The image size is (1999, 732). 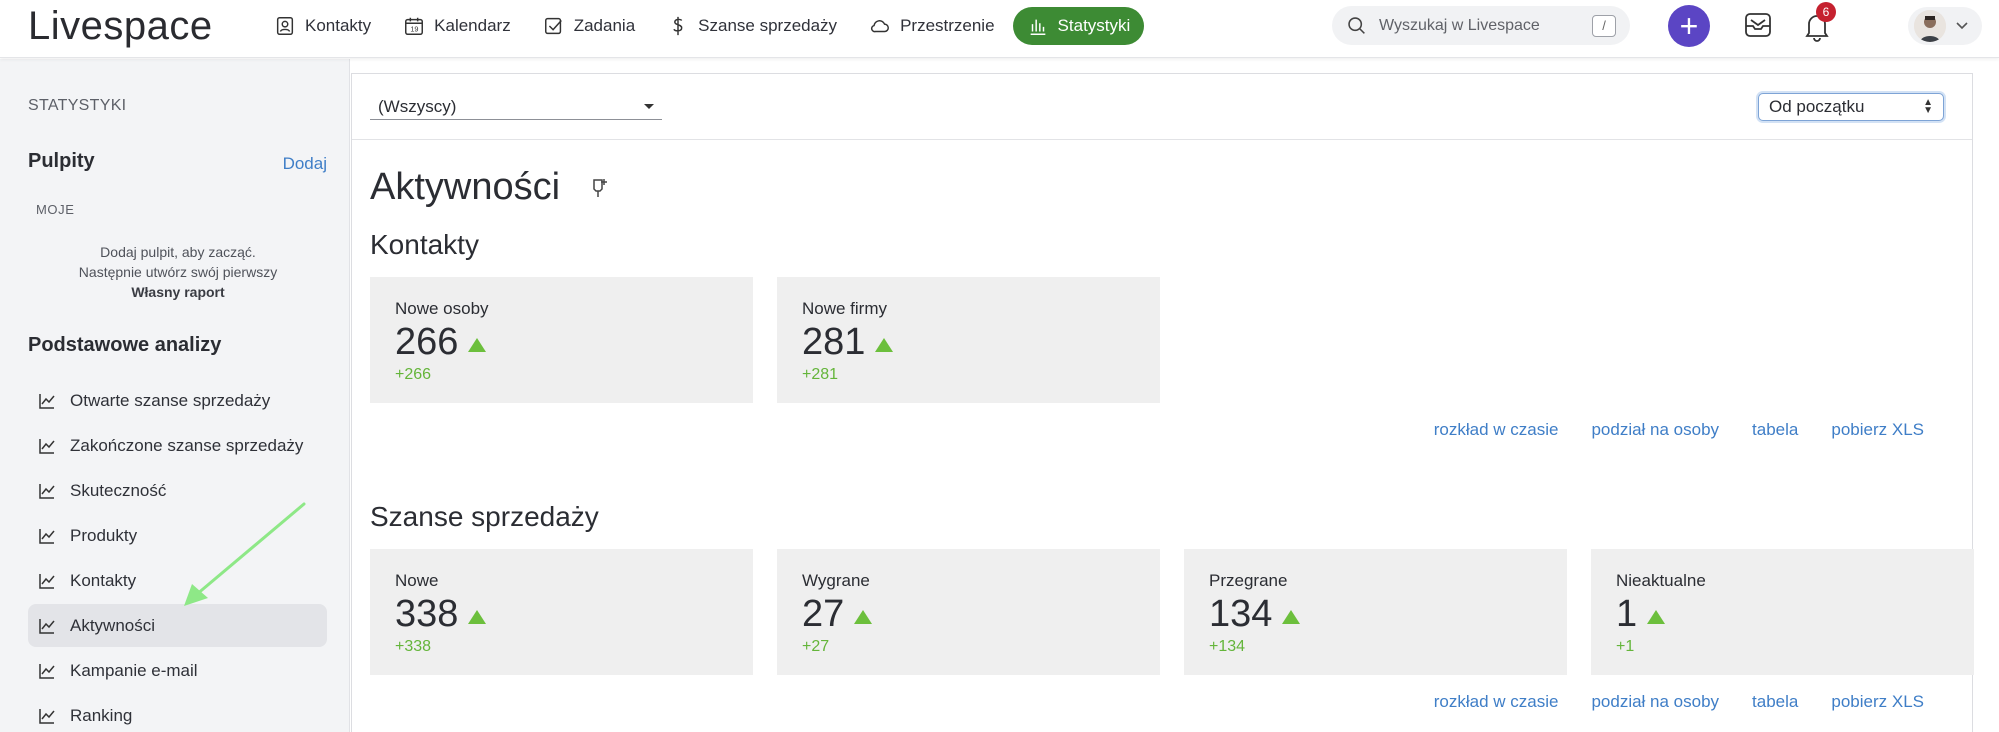 What do you see at coordinates (1826, 12) in the screenshot?
I see `notifications-badge: 6` at bounding box center [1826, 12].